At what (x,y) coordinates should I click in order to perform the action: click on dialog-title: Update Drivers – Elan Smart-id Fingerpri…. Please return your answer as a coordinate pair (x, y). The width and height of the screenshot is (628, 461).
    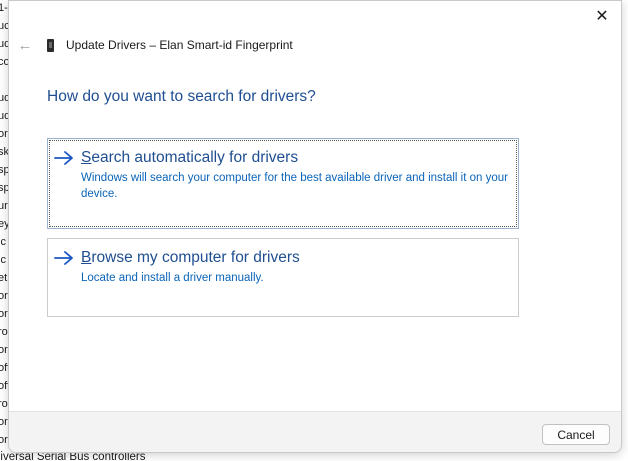
    Looking at the image, I should click on (179, 45).